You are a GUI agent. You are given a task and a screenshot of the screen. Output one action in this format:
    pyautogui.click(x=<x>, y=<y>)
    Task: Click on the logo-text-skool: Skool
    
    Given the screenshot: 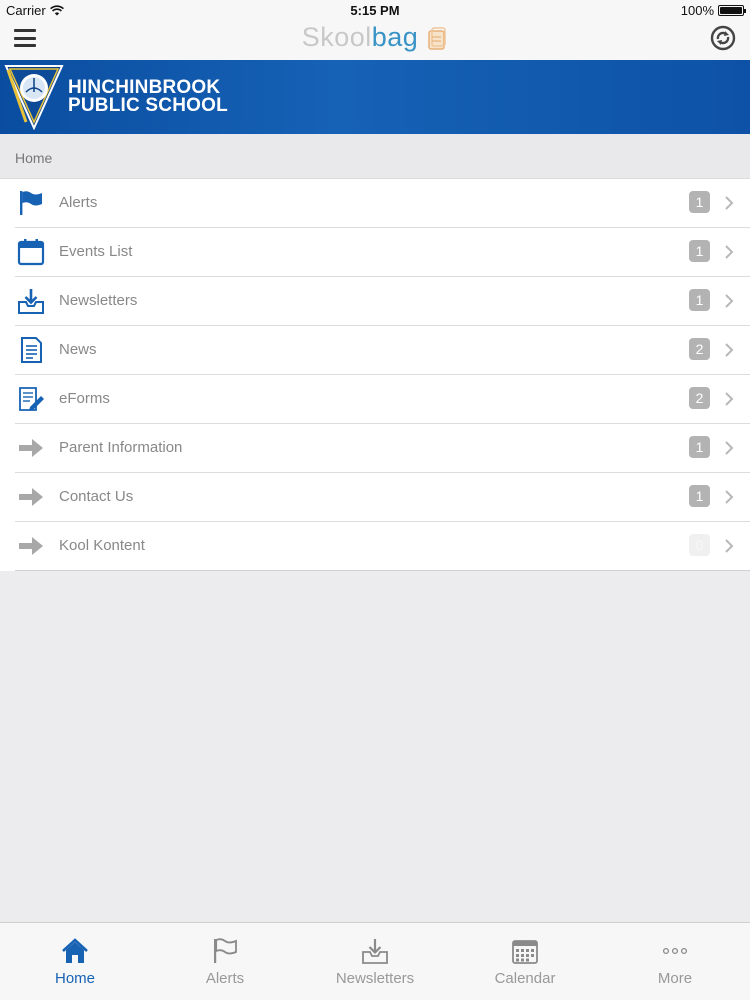 What is the action you would take?
    pyautogui.click(x=336, y=37)
    